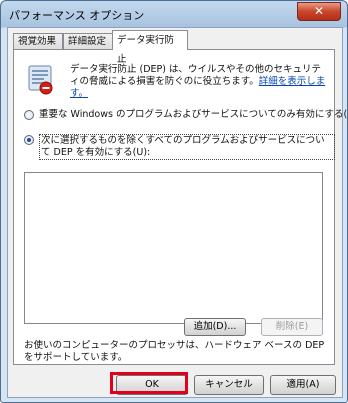  I want to click on close-icon: ✕, so click(319, 11).